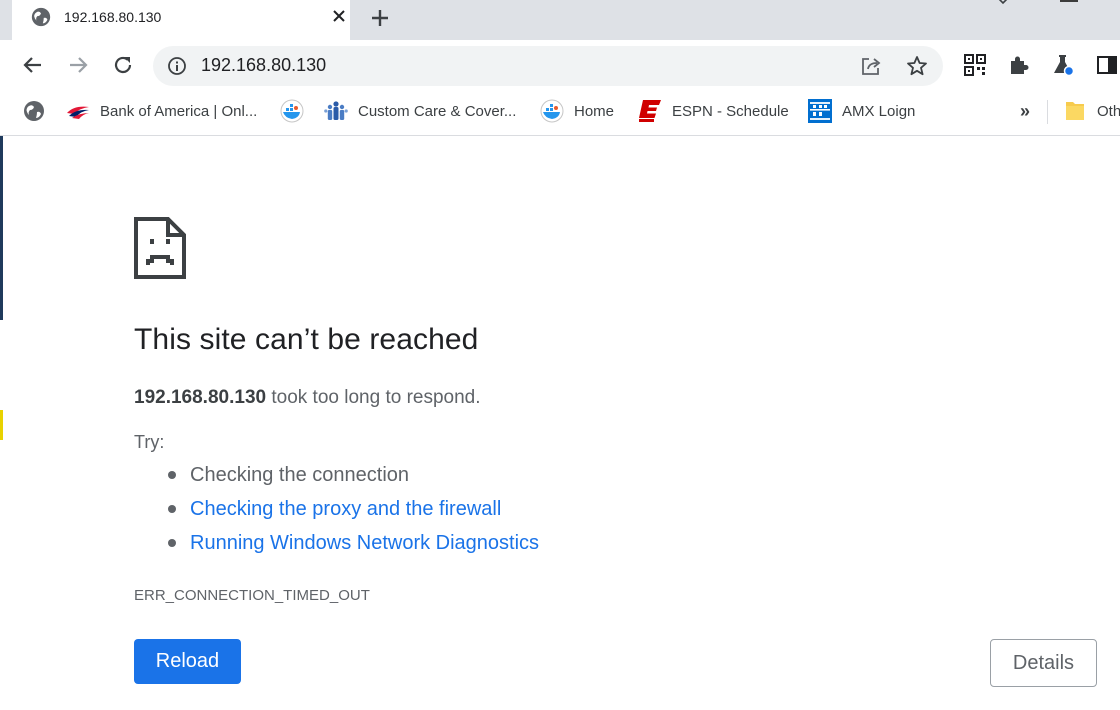 The image size is (1120, 710). Describe the element at coordinates (177, 66) in the screenshot. I see `info-icon` at that location.